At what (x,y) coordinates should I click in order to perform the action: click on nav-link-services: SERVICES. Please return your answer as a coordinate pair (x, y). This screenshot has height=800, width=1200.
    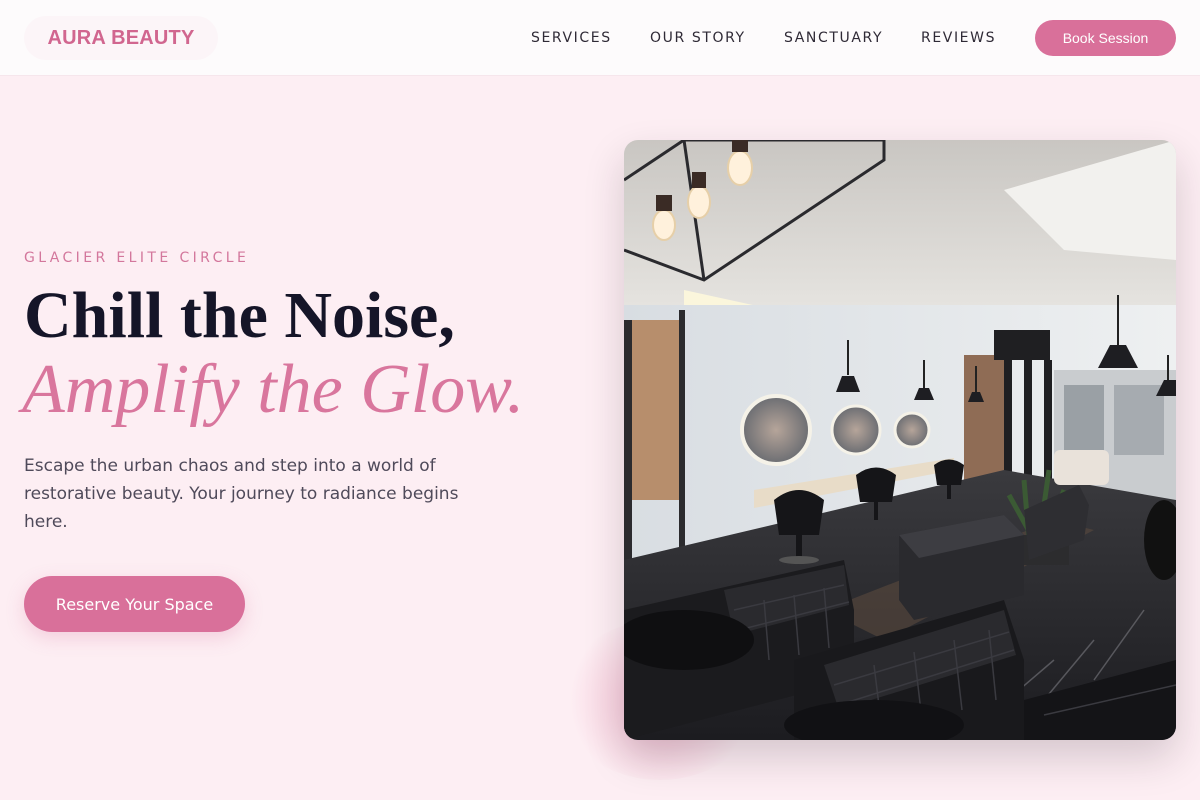
    Looking at the image, I should click on (571, 38).